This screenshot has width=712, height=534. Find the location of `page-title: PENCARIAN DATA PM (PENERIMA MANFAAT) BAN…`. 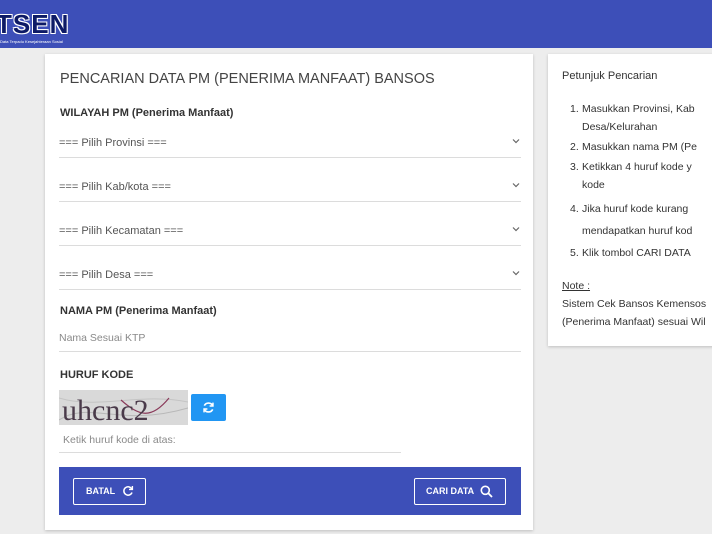

page-title: PENCARIAN DATA PM (PENERIMA MANFAAT) BAN… is located at coordinates (247, 79).